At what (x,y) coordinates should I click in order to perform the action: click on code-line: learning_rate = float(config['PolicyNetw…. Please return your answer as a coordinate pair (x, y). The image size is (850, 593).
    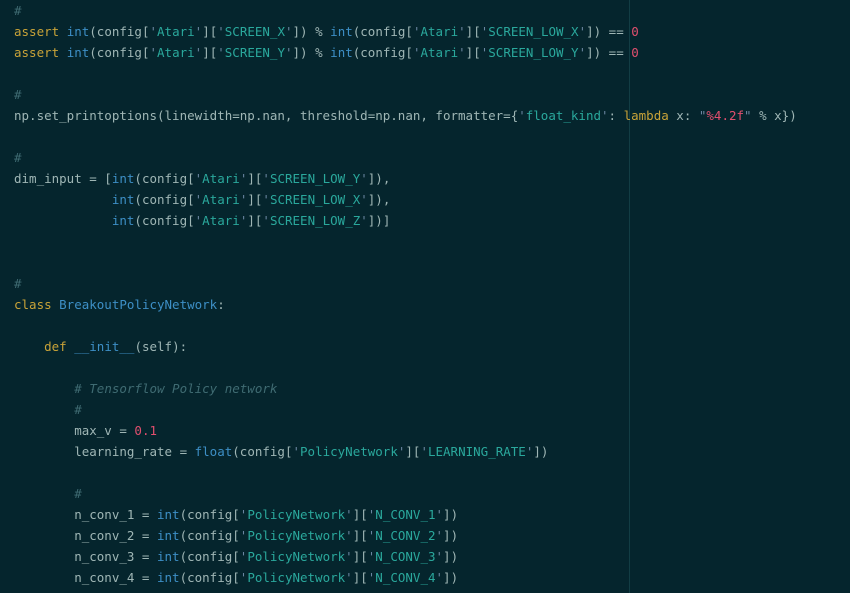
    Looking at the image, I should click on (281, 451).